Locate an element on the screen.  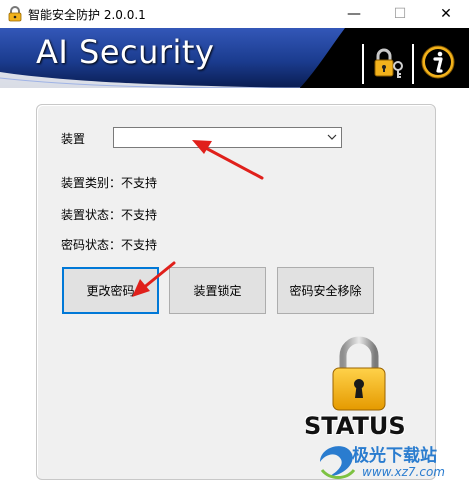
device-dropdown is located at coordinates (227, 137).